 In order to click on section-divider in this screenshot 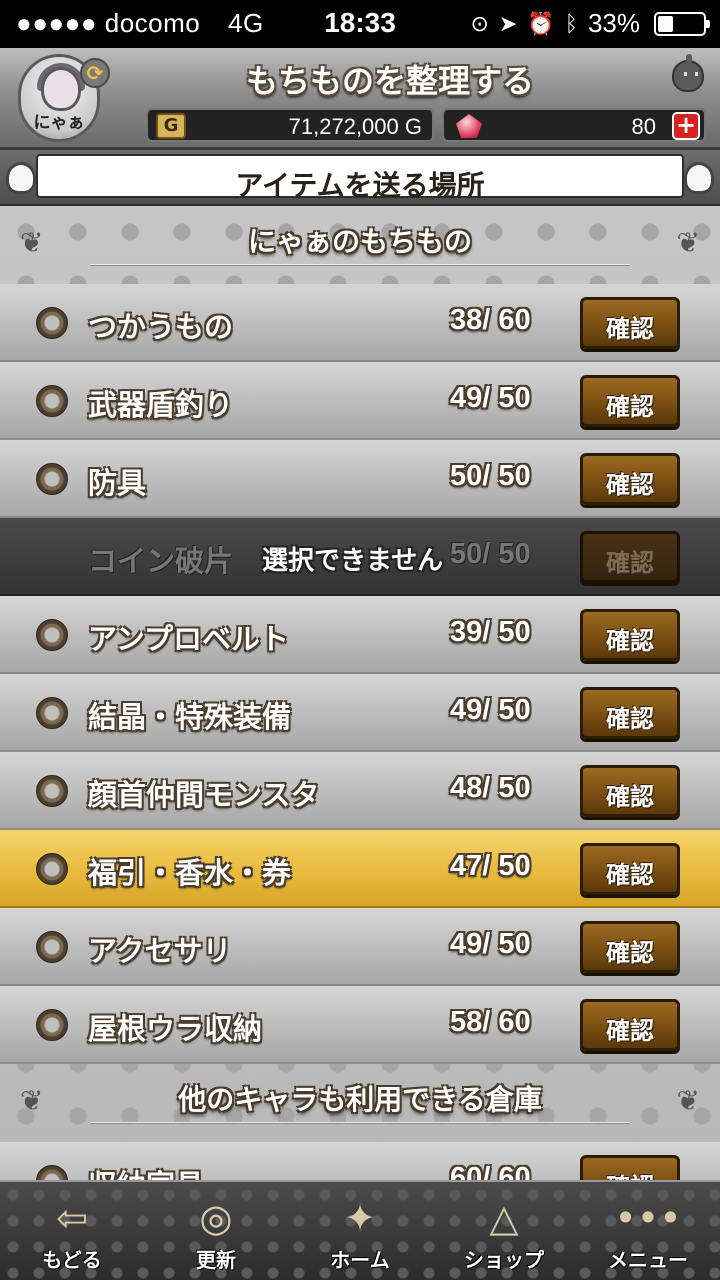, I will do `click(360, 265)`.